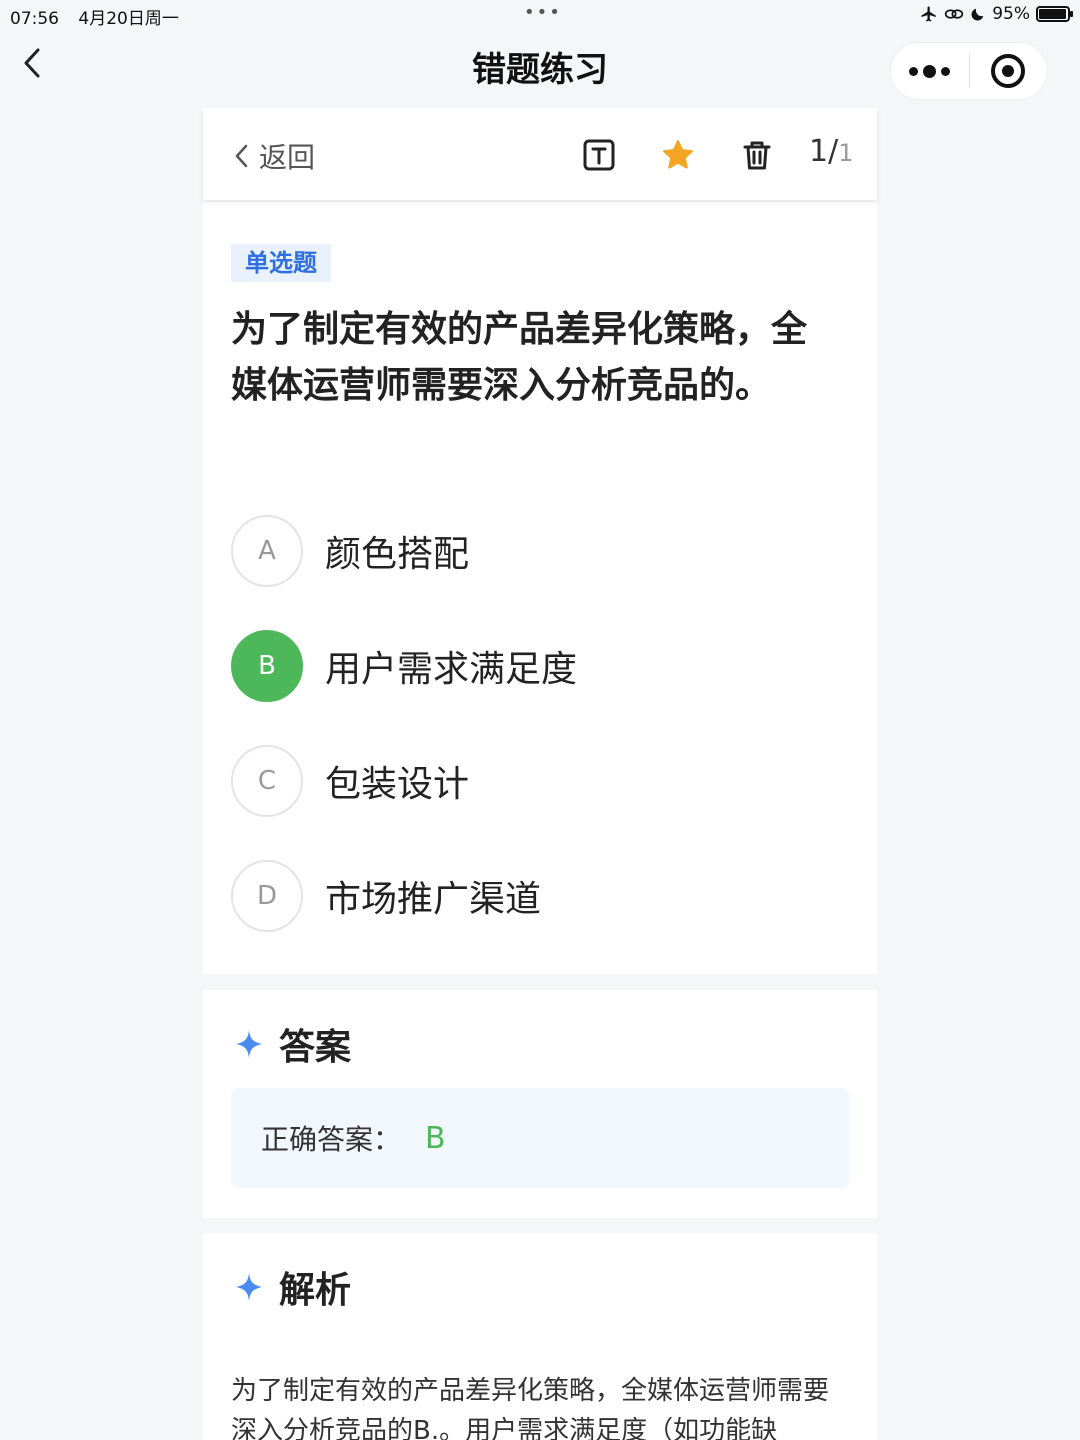 The height and width of the screenshot is (1440, 1080). Describe the element at coordinates (540, 154) in the screenshot. I see `question-toolbar: 返回 1/1` at that location.